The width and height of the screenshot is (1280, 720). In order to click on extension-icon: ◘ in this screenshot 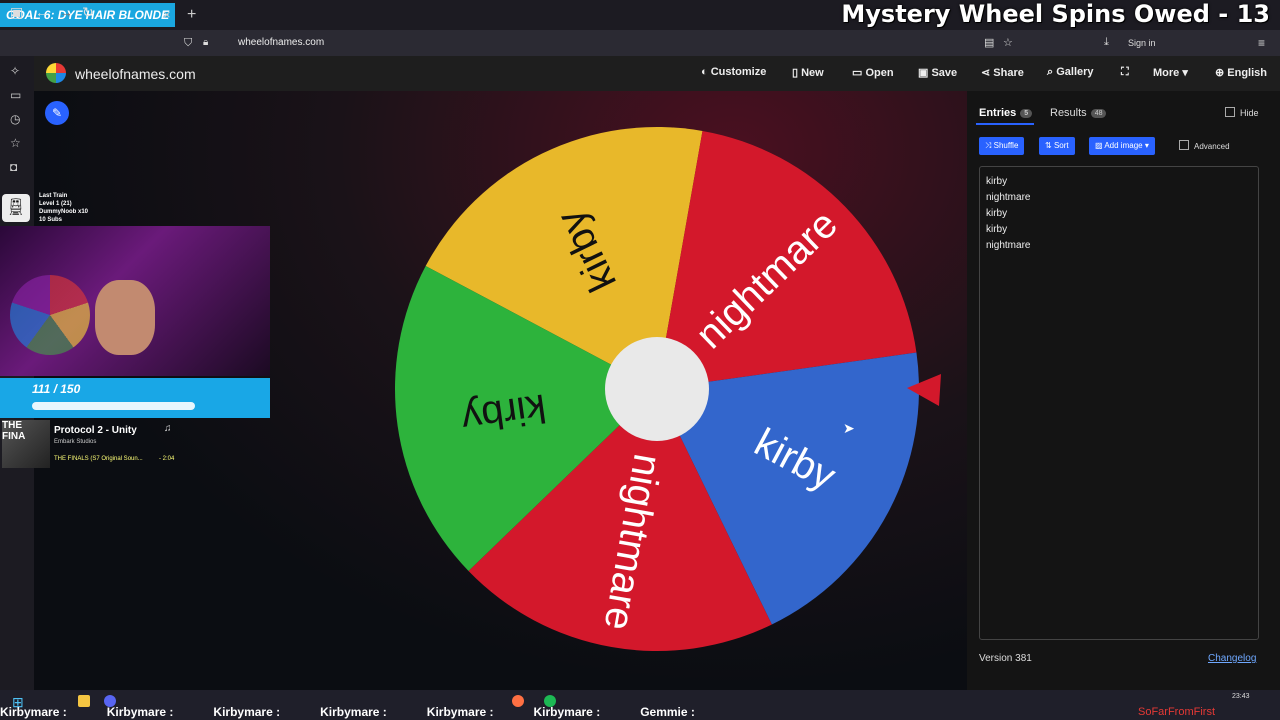, I will do `click(13, 167)`.